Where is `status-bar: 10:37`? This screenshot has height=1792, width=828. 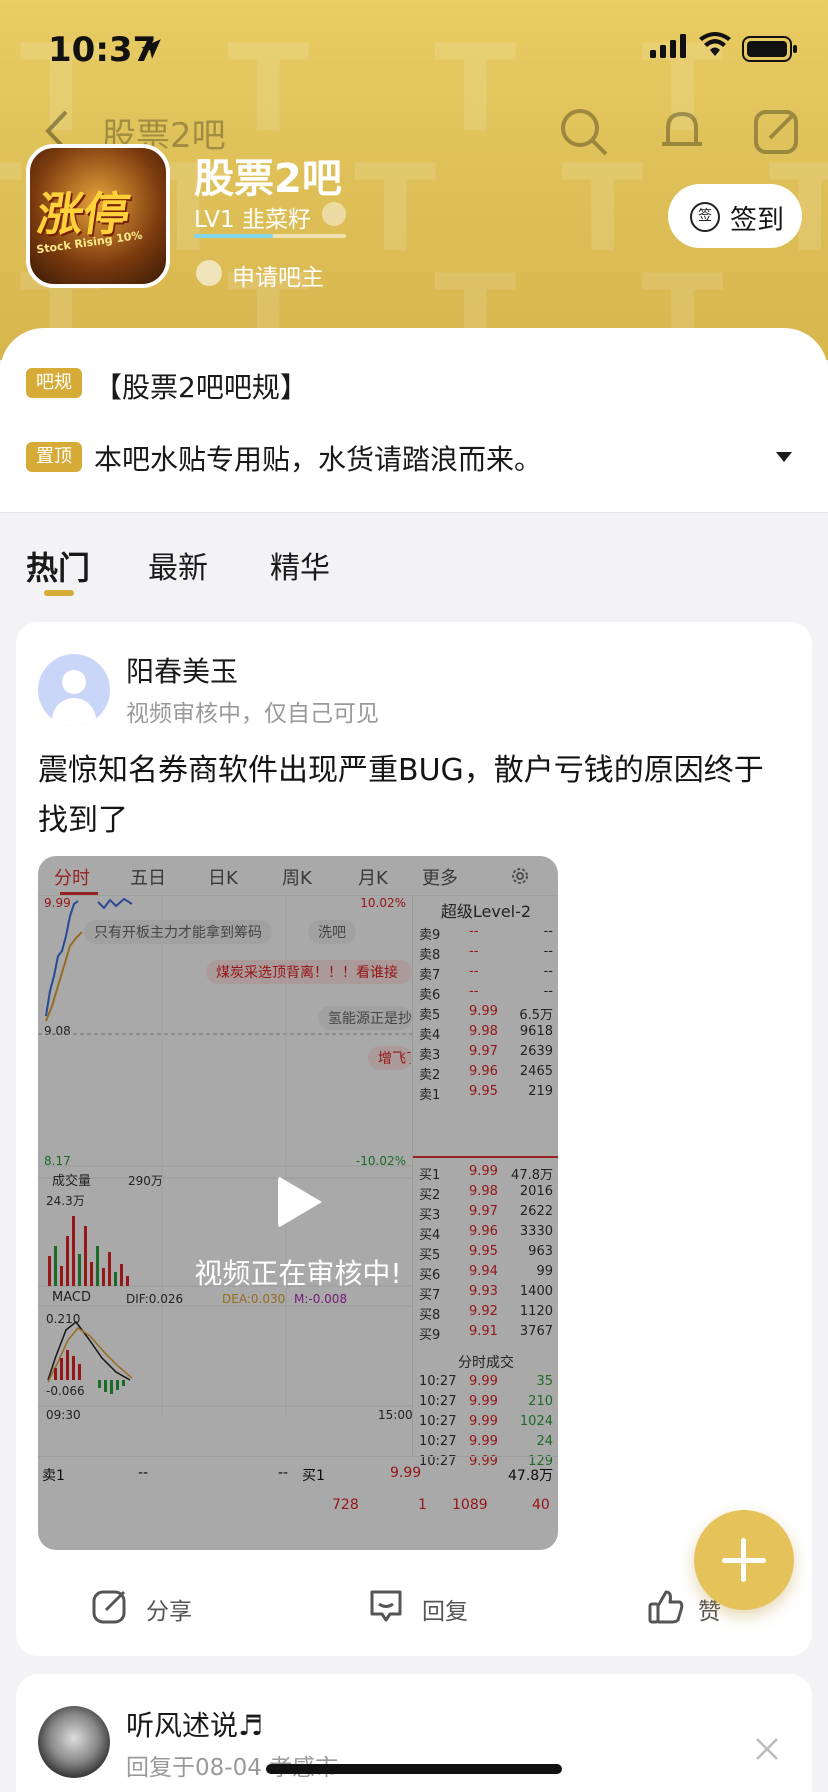
status-bar: 10:37 is located at coordinates (414, 48).